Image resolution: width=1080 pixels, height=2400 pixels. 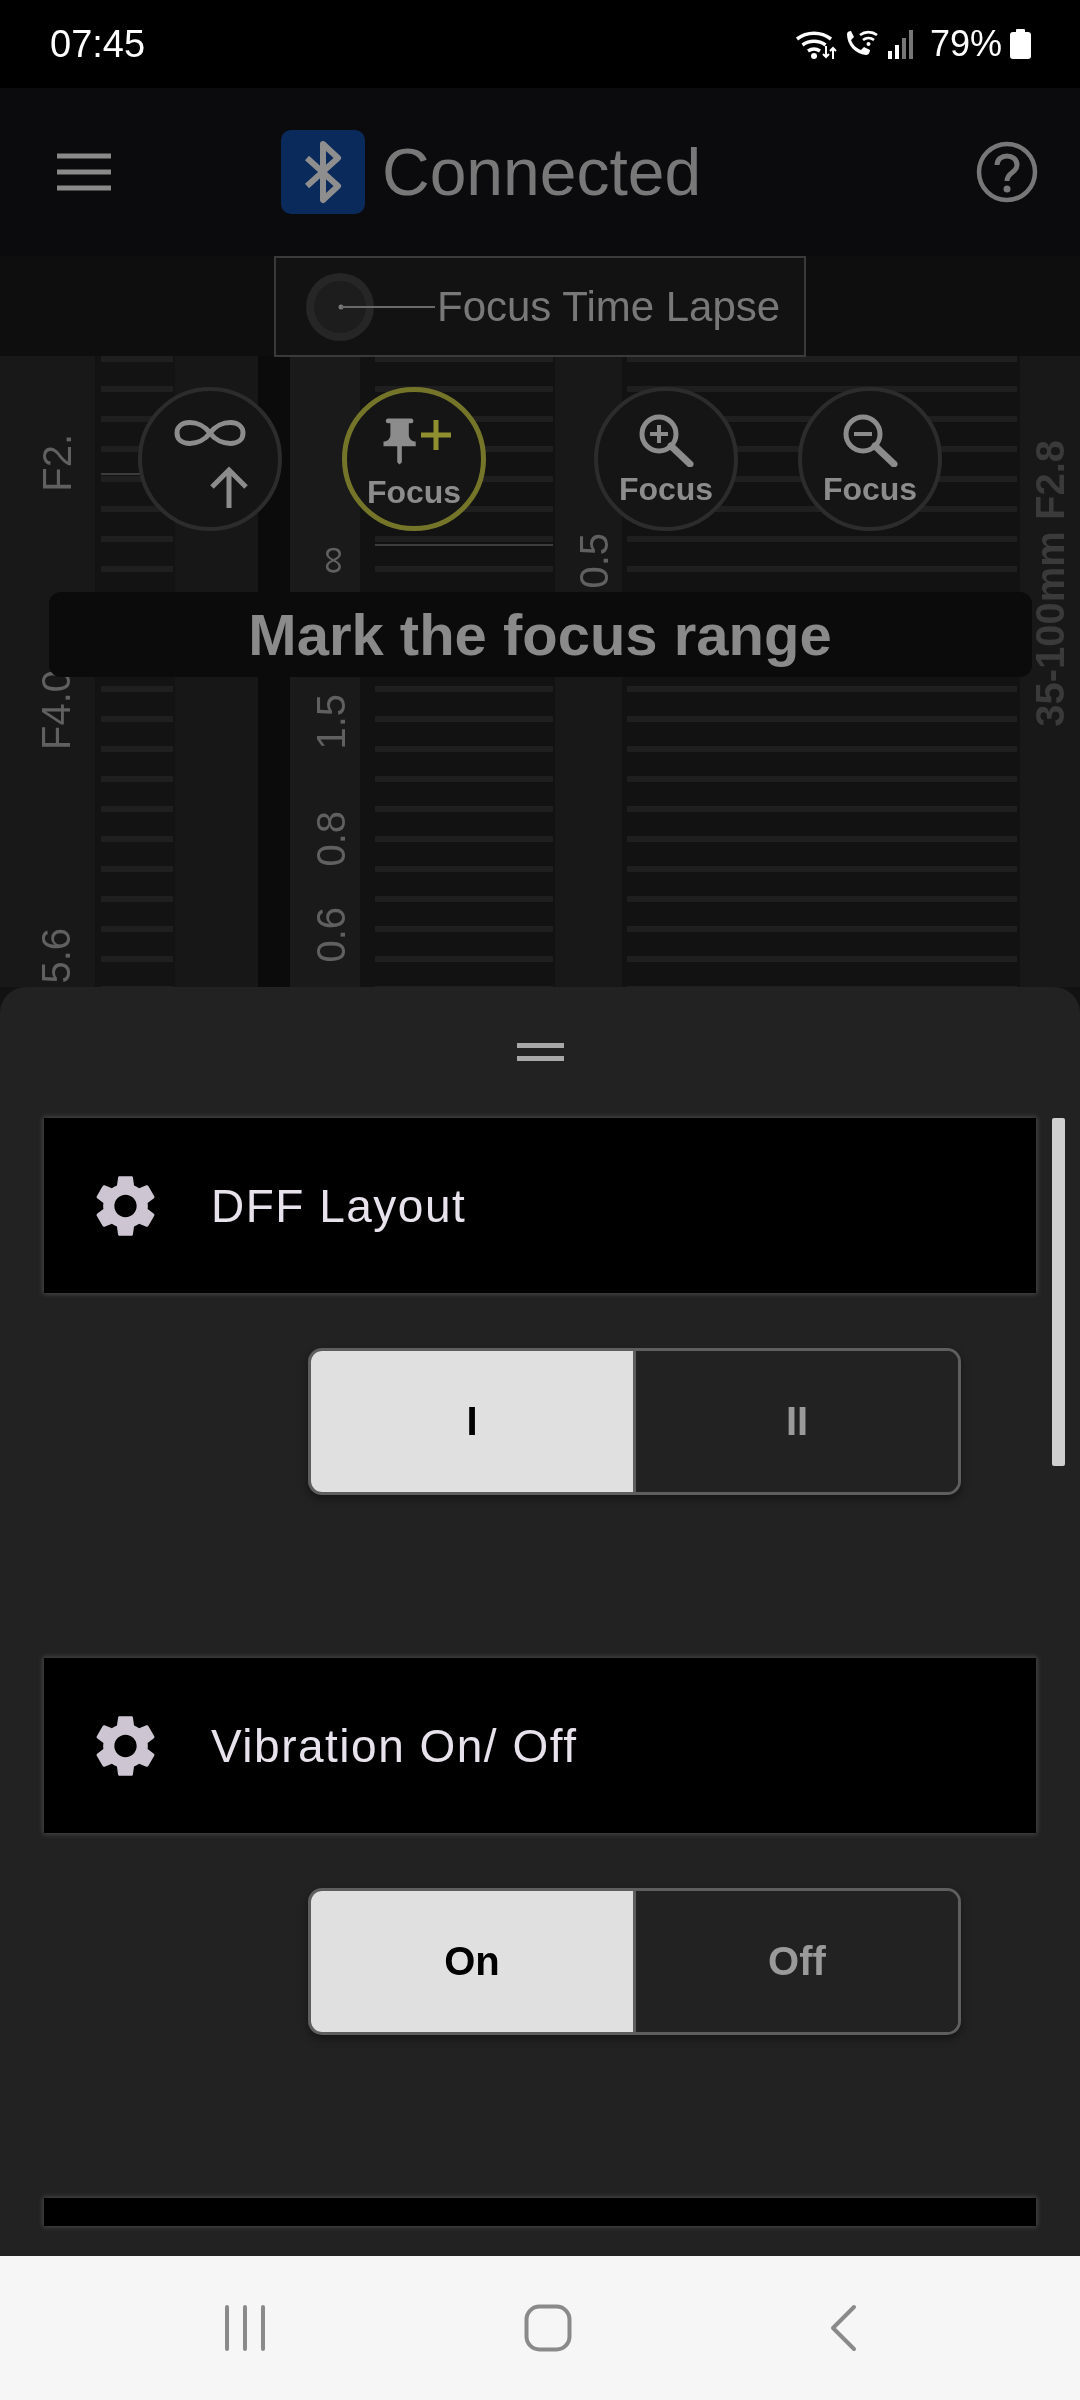 I want to click on pin-focus-button: Focus, so click(x=414, y=459).